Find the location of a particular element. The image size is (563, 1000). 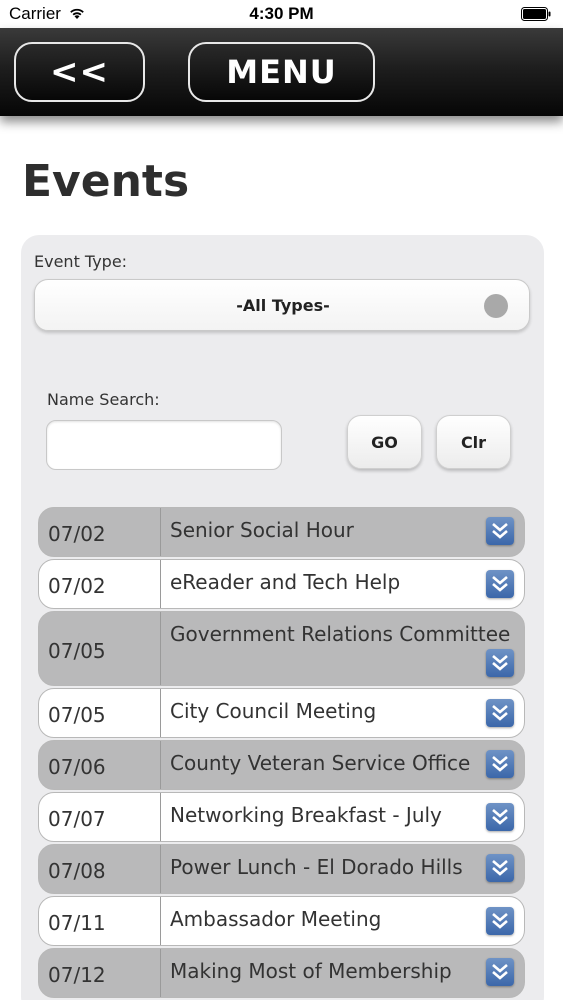

event-type-label: Event Type: is located at coordinates (81, 261).